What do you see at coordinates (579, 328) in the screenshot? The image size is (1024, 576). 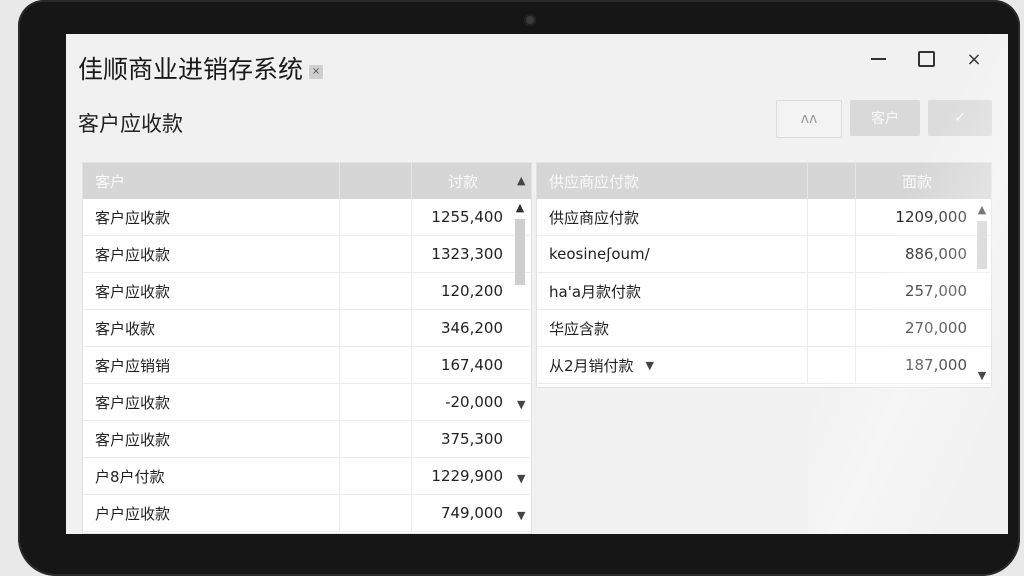 I see `row-name: 华应含款` at bounding box center [579, 328].